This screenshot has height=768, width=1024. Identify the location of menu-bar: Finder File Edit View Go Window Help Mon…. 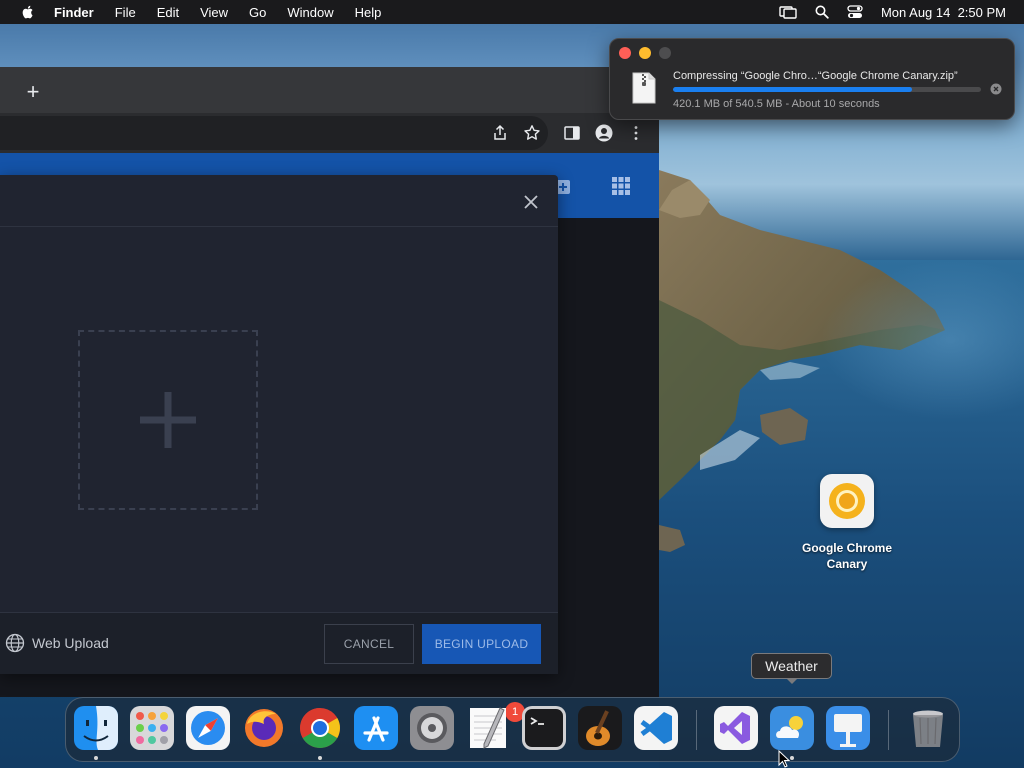
(512, 12).